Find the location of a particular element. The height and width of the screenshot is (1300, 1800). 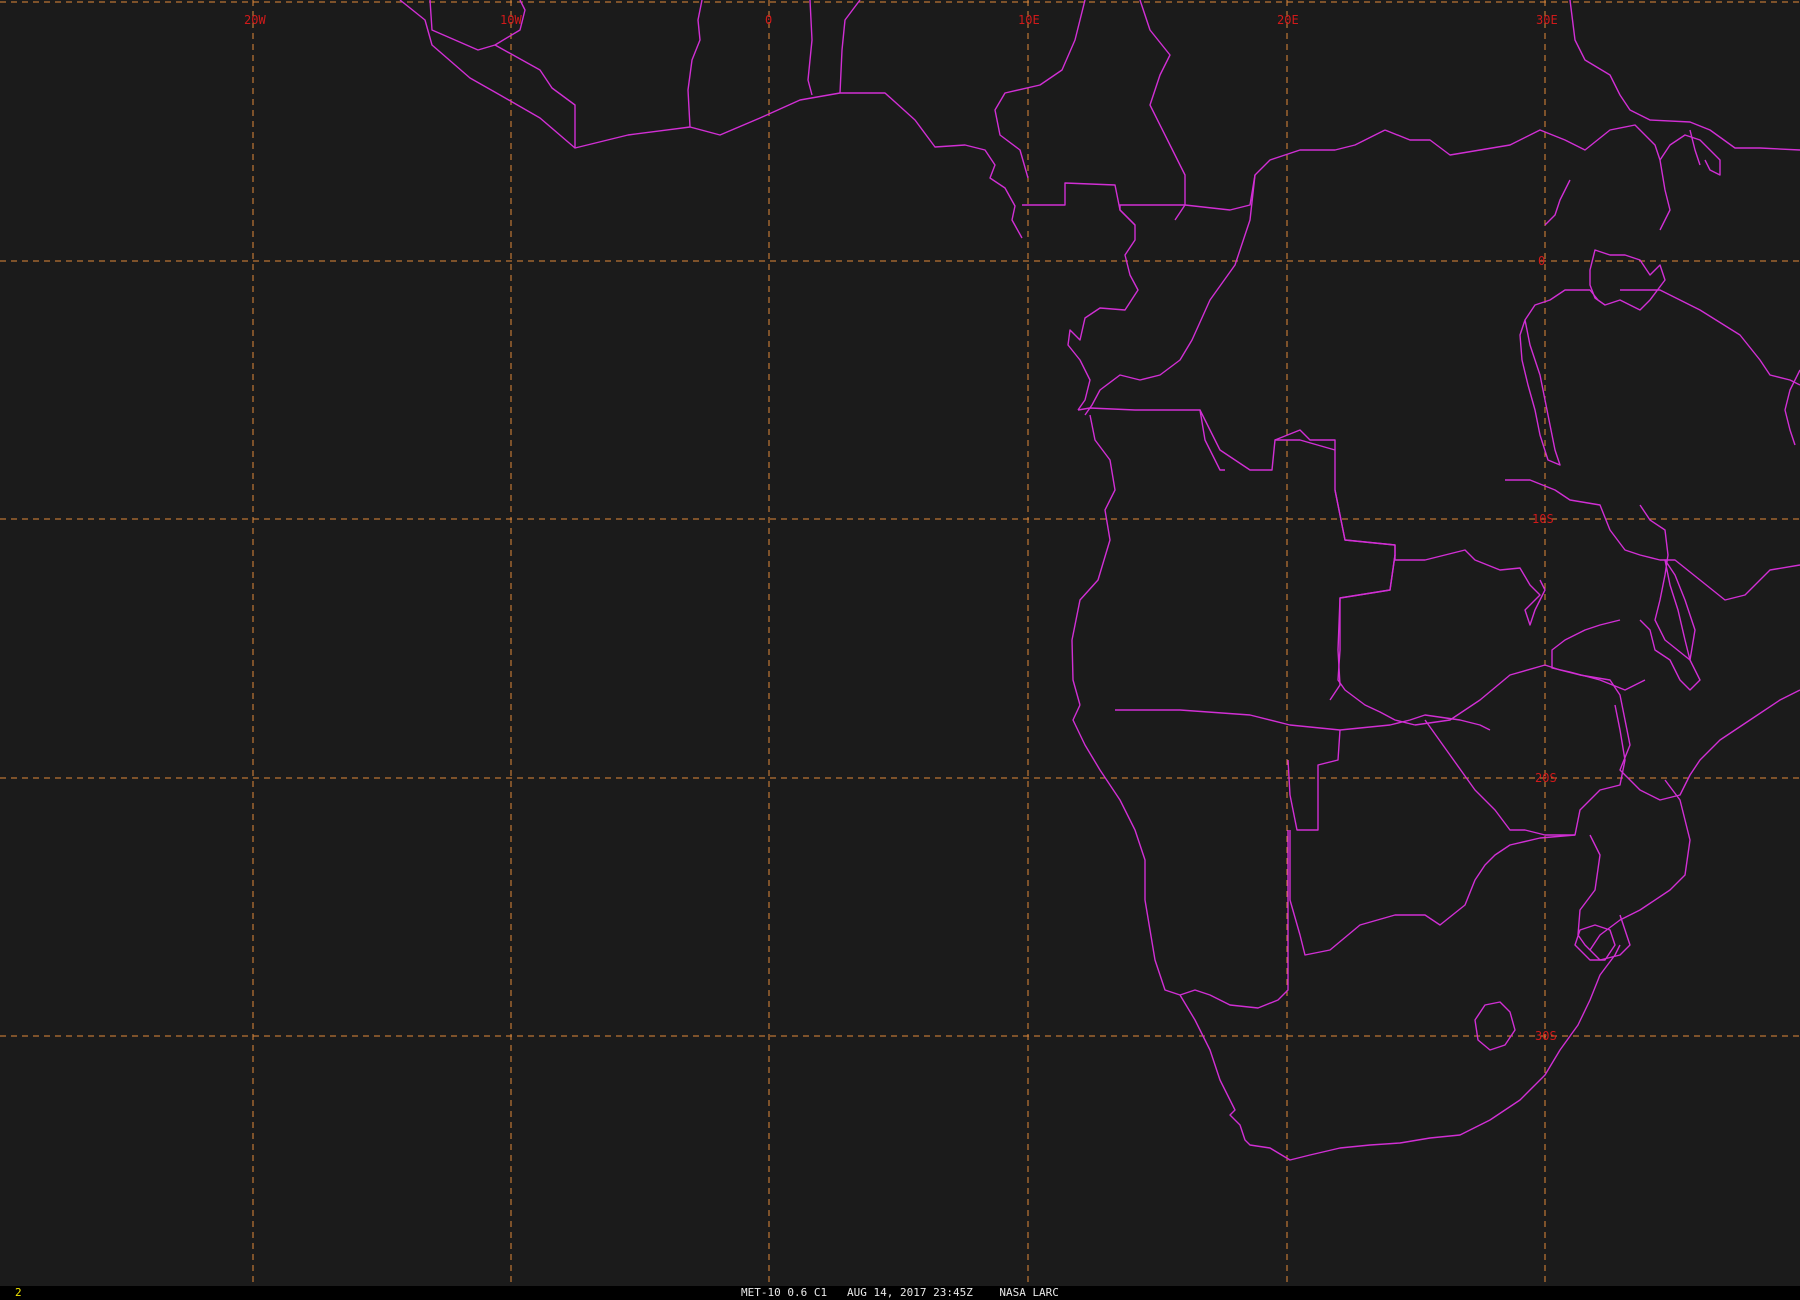

south-sudan-border is located at coordinates (1527, 177).